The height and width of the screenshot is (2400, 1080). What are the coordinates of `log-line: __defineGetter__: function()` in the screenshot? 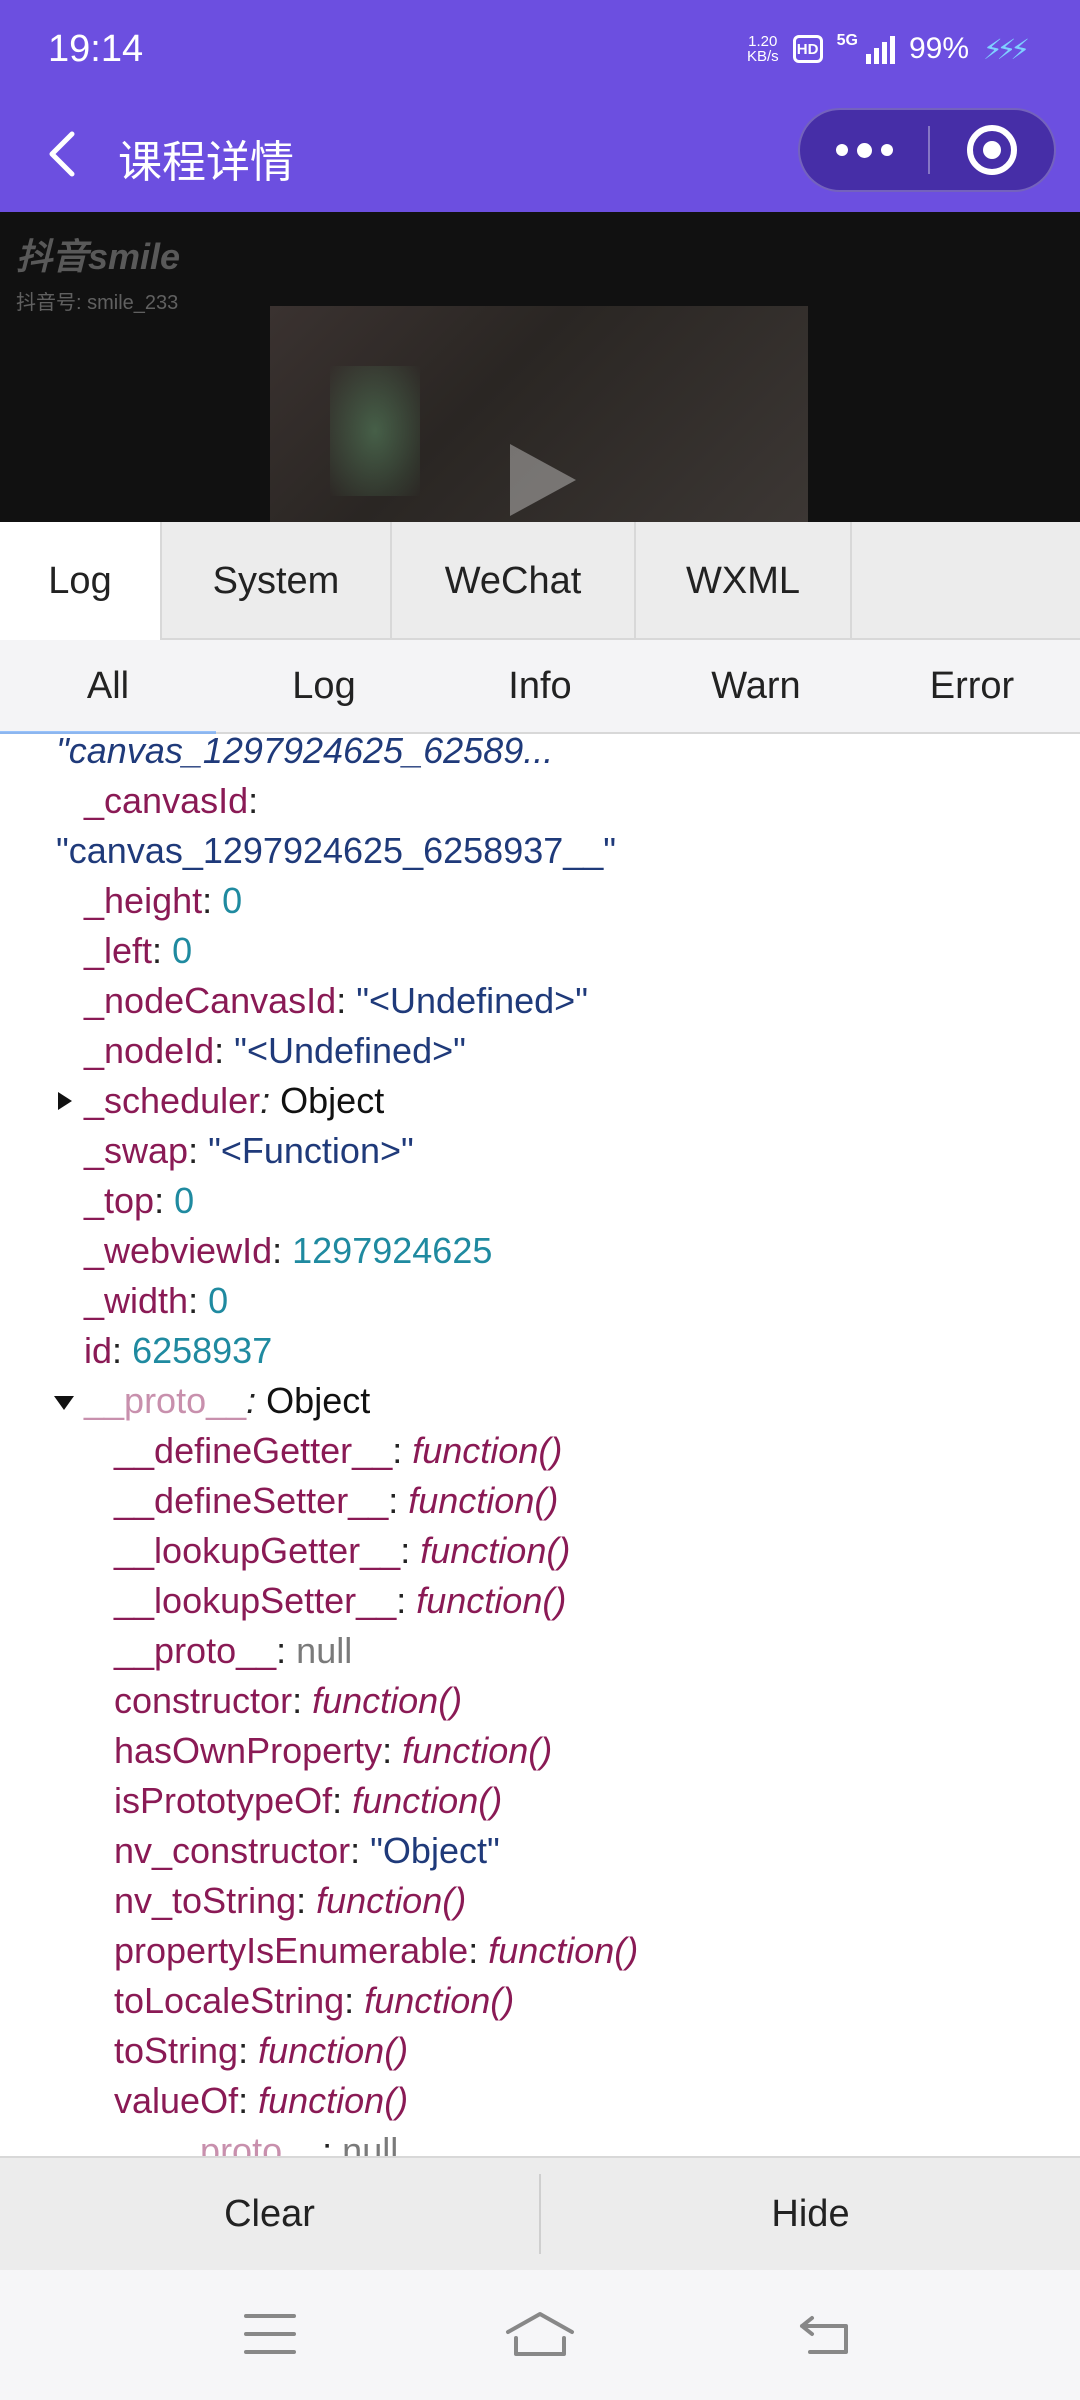 It's located at (338, 1450).